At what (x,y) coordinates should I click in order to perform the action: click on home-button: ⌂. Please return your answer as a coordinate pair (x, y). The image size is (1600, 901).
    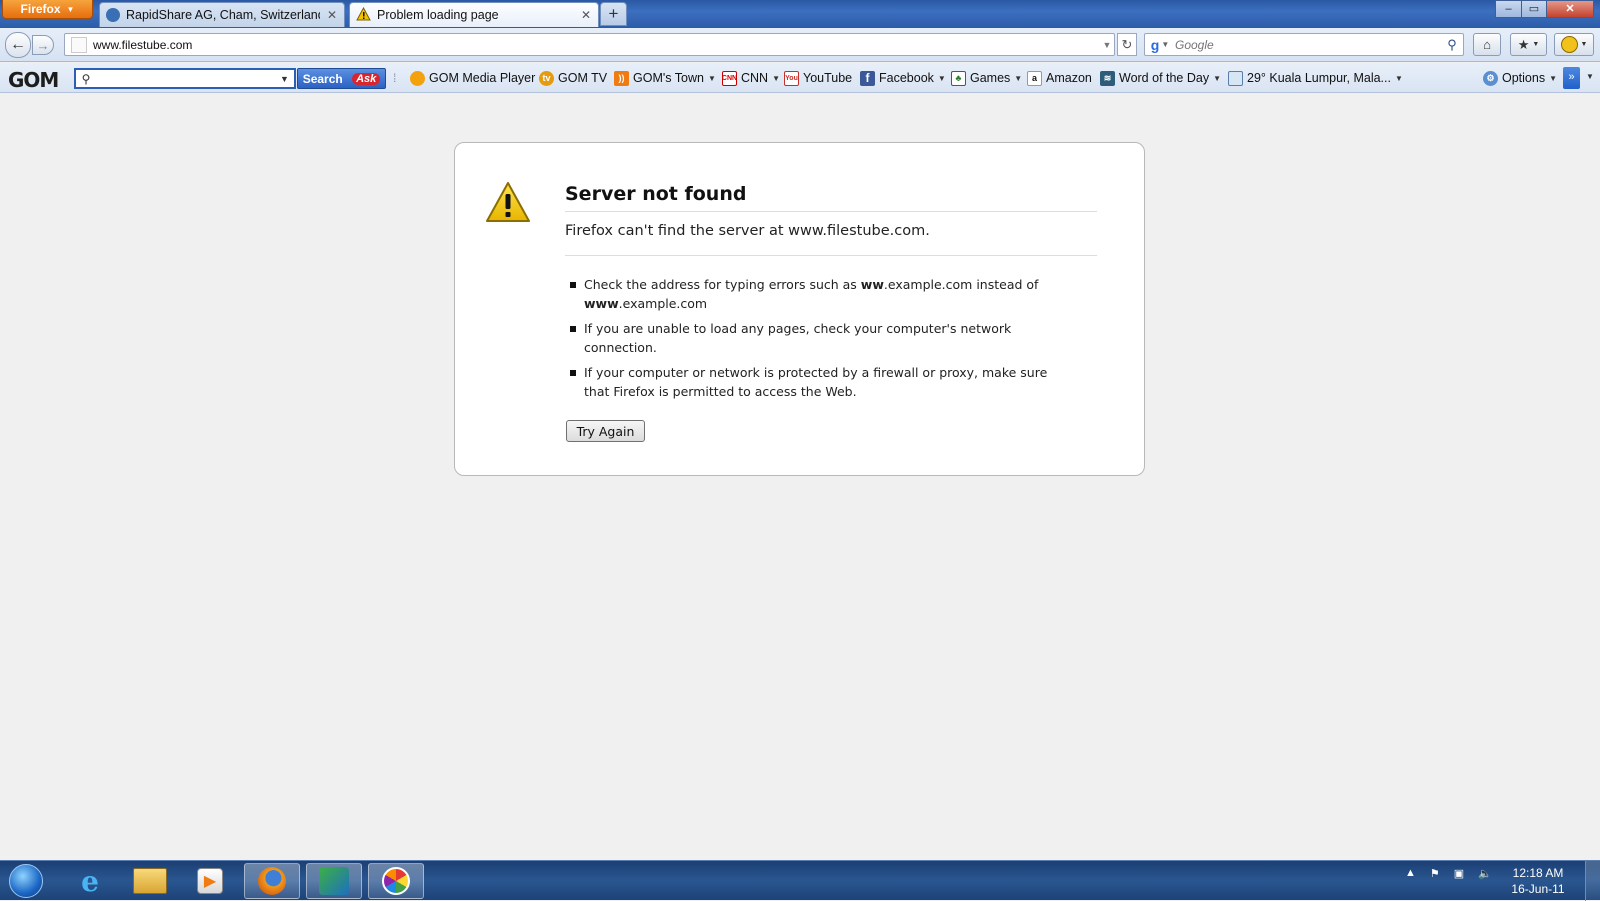
    Looking at the image, I should click on (1487, 44).